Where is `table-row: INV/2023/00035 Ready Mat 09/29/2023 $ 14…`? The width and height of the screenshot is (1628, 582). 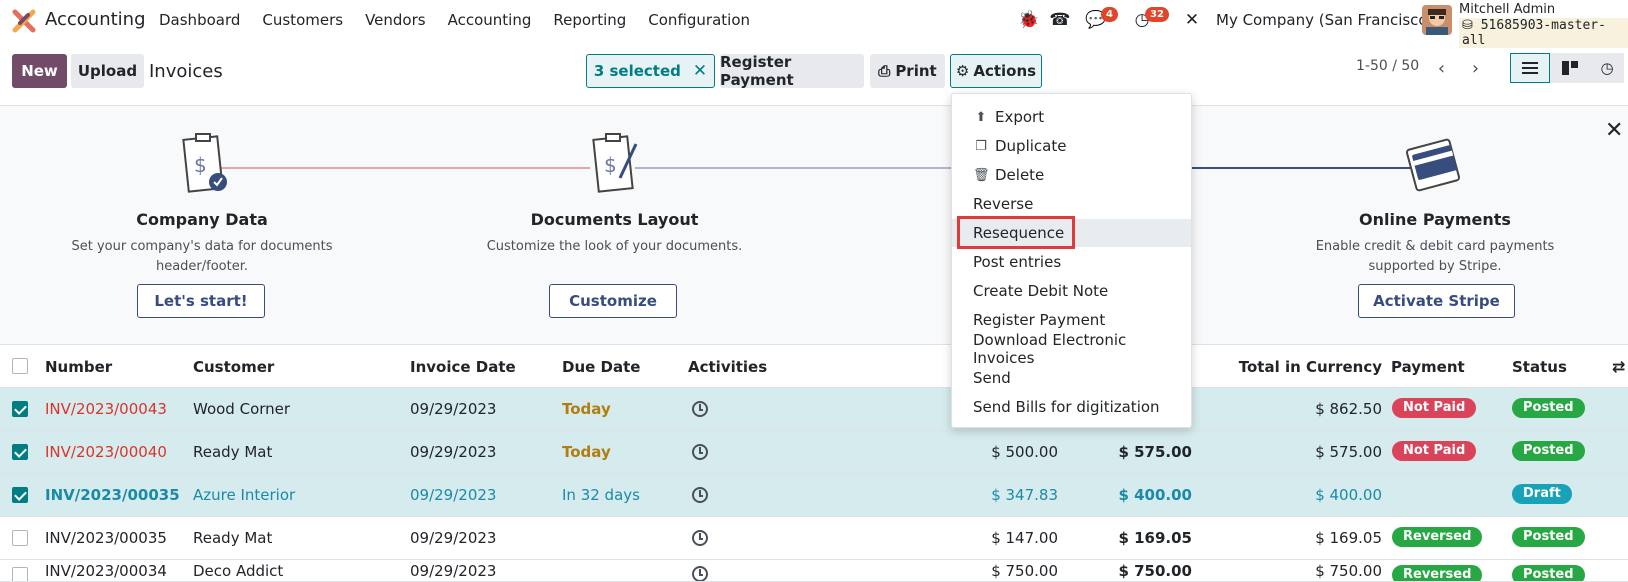
table-row: INV/2023/00035 Ready Mat 09/29/2023 $ 14… is located at coordinates (814, 538).